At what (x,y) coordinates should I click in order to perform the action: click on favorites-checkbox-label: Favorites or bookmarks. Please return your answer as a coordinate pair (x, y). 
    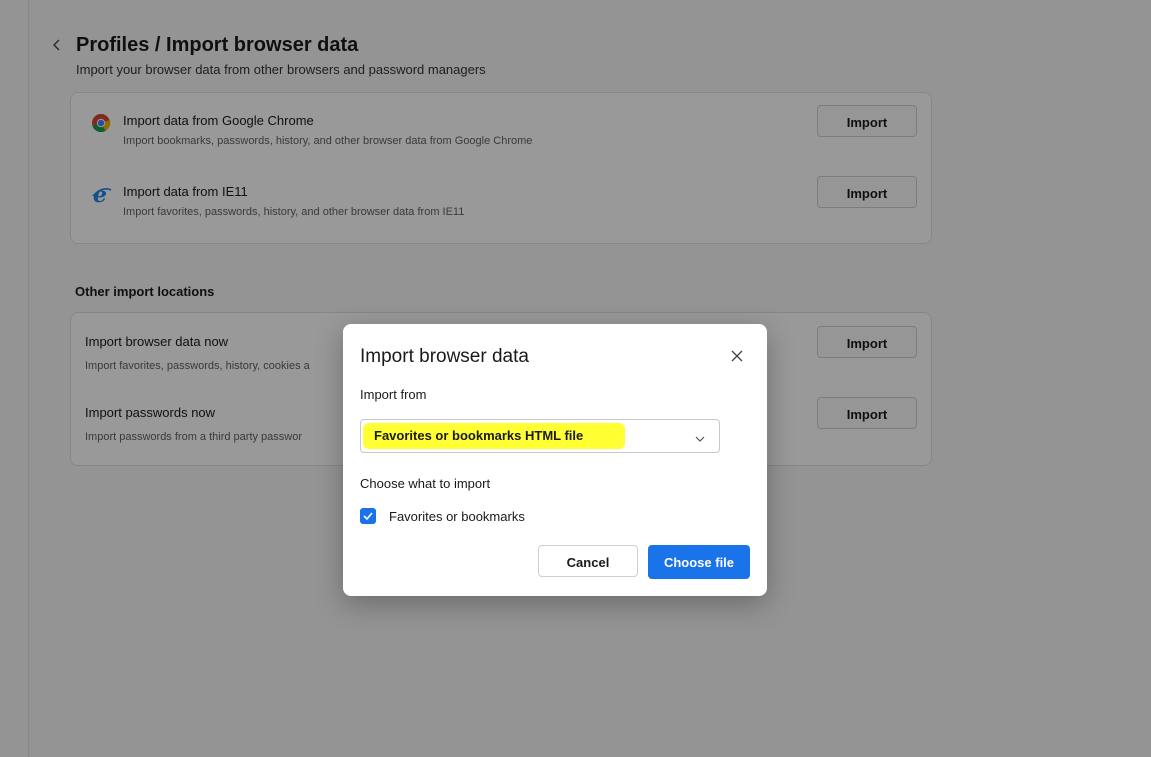
    Looking at the image, I should click on (457, 516).